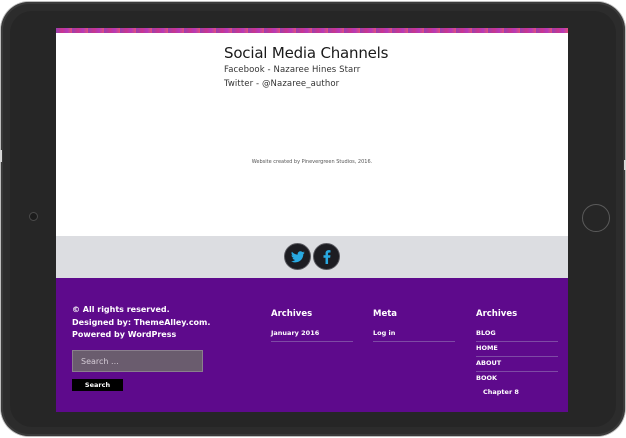  I want to click on meta-widget: Meta Log in, so click(414, 325).